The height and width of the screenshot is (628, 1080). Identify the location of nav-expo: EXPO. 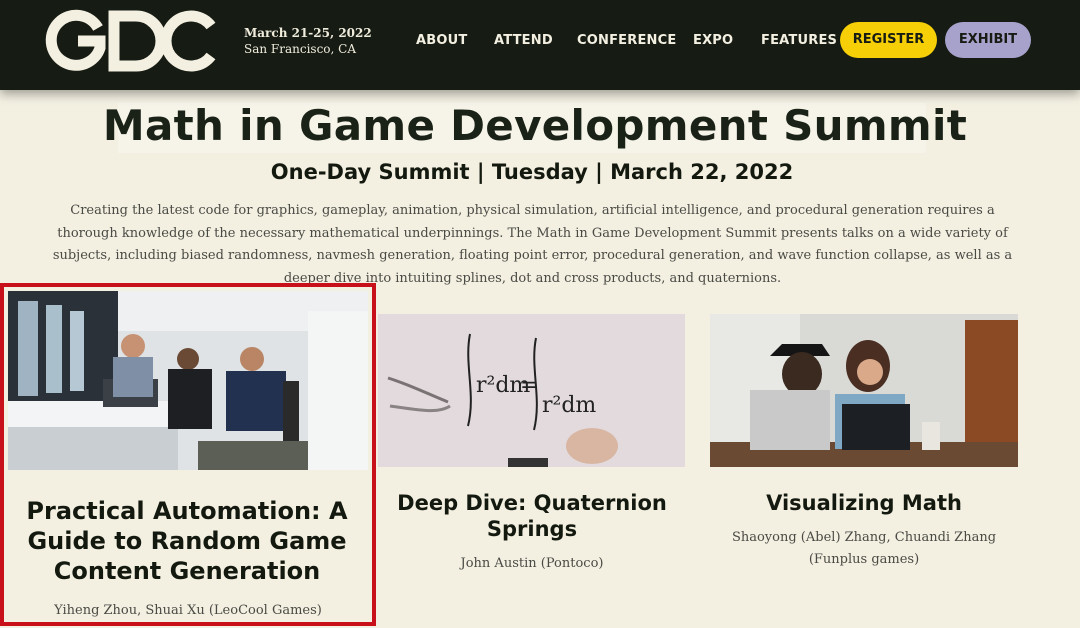
(713, 40).